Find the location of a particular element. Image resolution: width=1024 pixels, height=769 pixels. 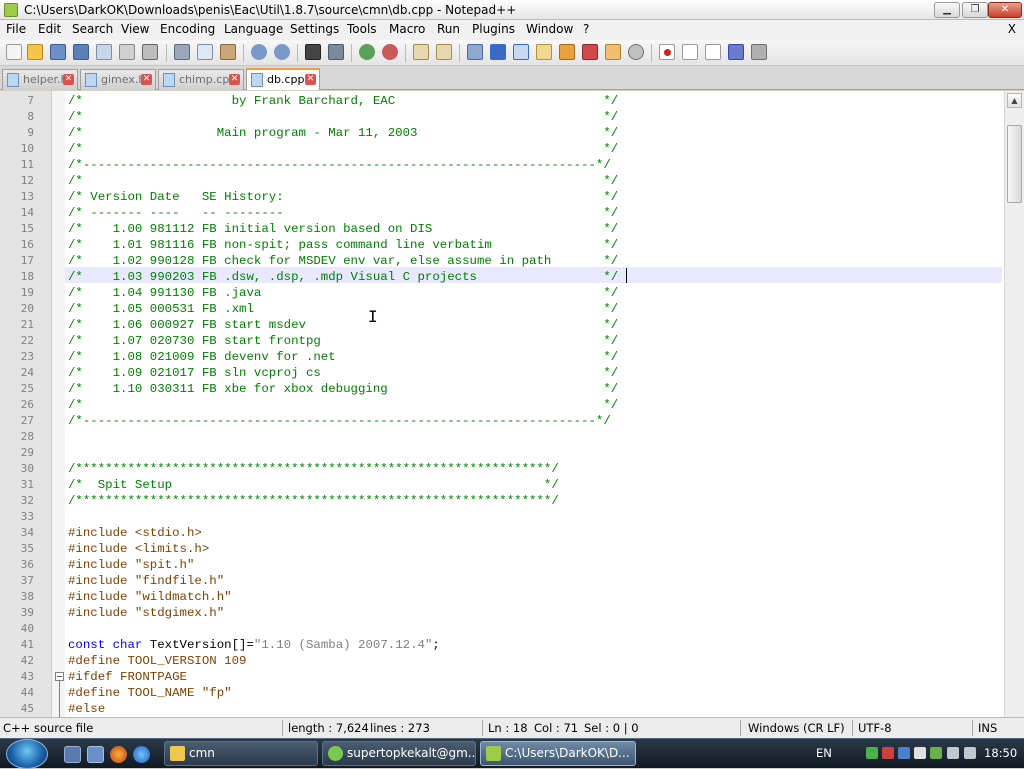

firefox-icon is located at coordinates (118, 754).